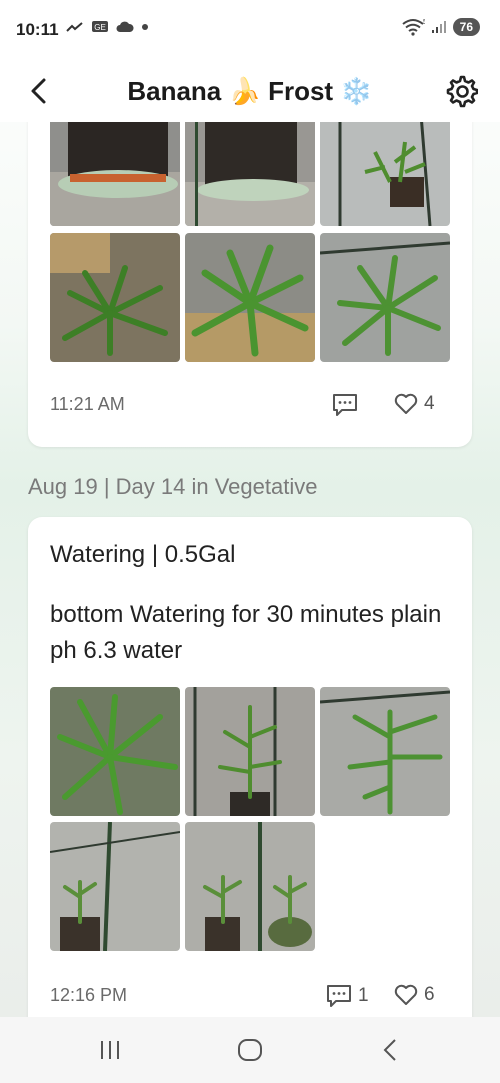 The width and height of the screenshot is (500, 1083). Describe the element at coordinates (110, 1050) in the screenshot. I see `recent-apps-icon` at that location.